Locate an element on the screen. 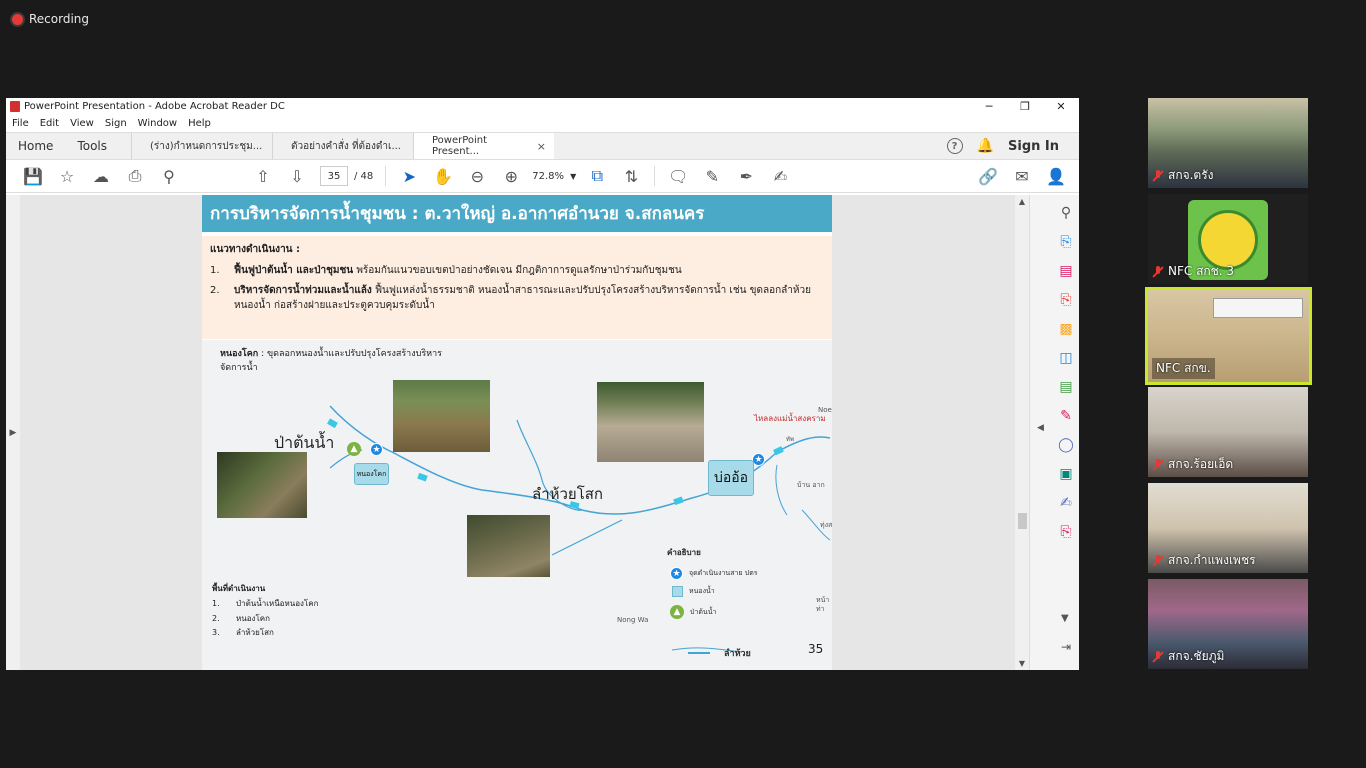  participant-tile: สกจ.ชัยภูมิ is located at coordinates (1228, 624).